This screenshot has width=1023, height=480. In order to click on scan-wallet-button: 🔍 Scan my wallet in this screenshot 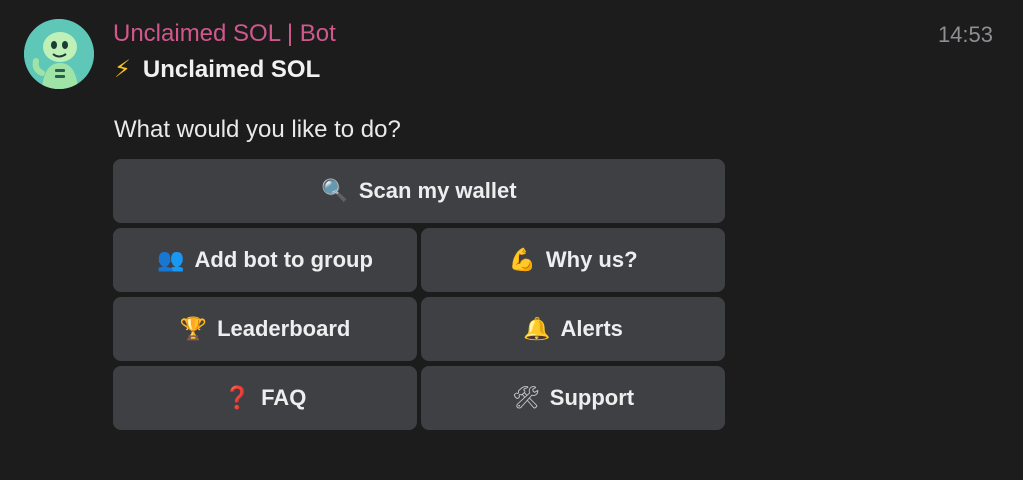, I will do `click(419, 191)`.